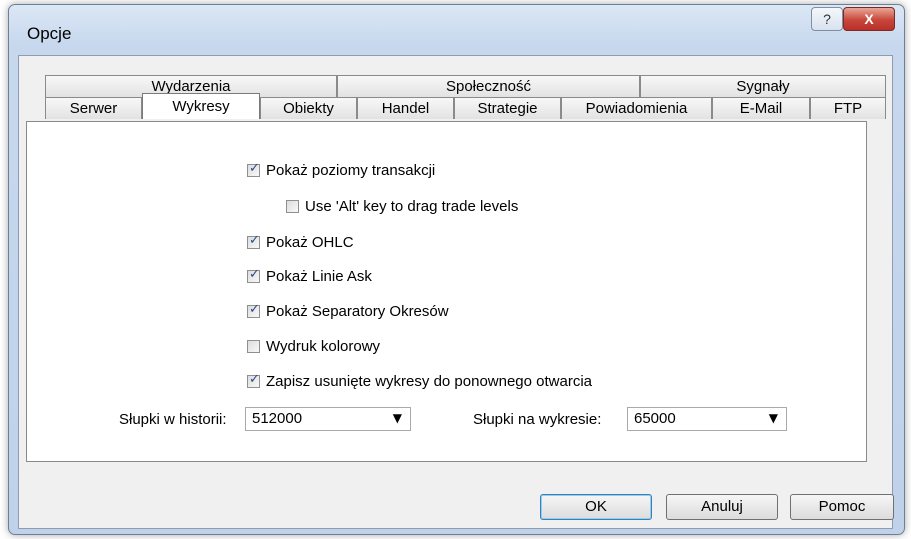  Describe the element at coordinates (827, 19) in the screenshot. I see `help-icon: ?` at that location.